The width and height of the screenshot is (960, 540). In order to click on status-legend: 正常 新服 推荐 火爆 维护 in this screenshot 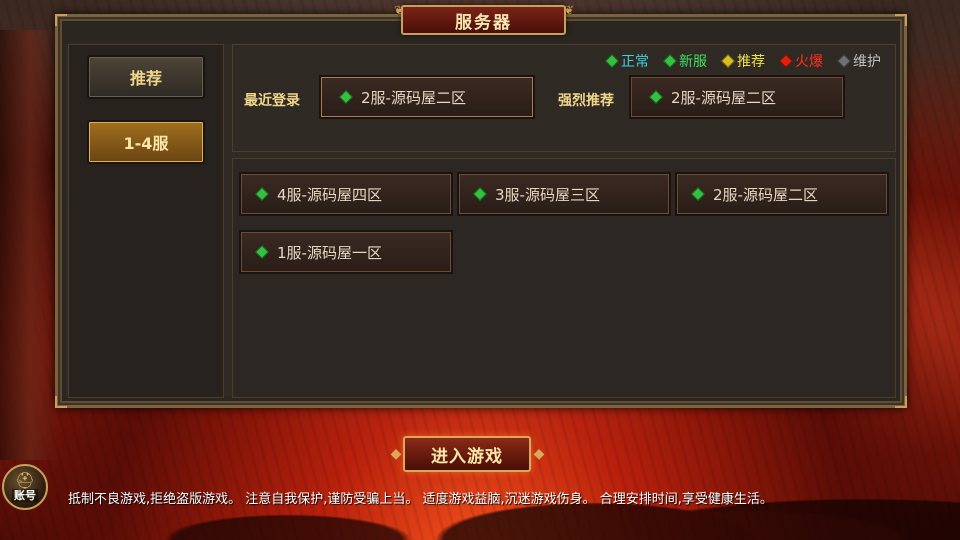, I will do `click(742, 61)`.